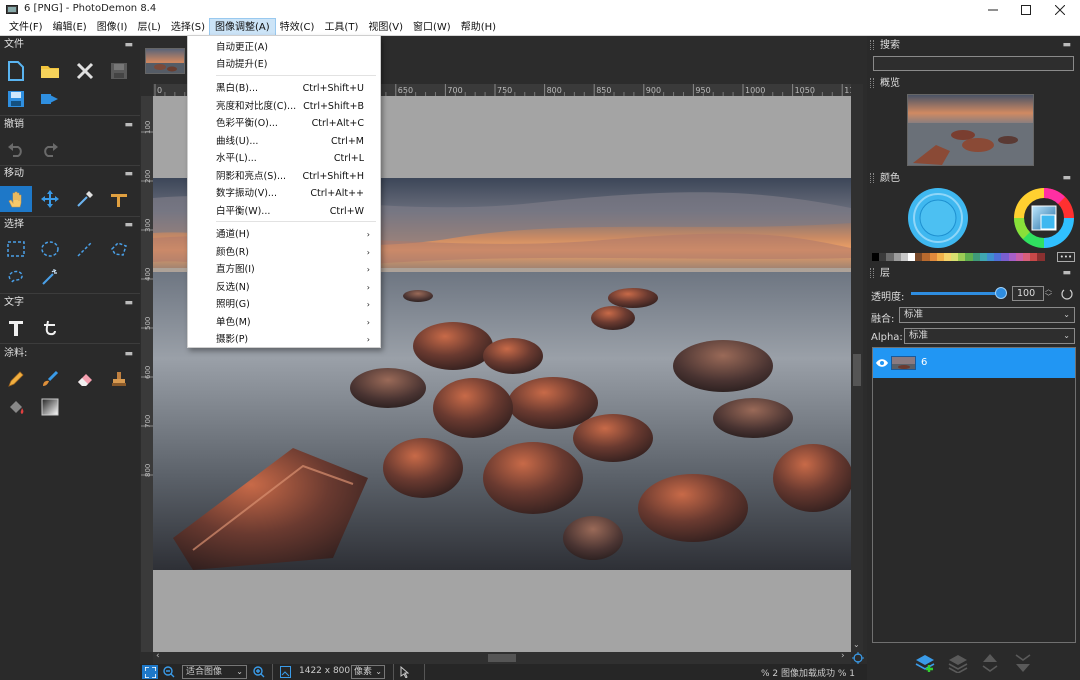 Image resolution: width=1080 pixels, height=680 pixels. What do you see at coordinates (16, 379) in the screenshot?
I see `pencil-tool-button` at bounding box center [16, 379].